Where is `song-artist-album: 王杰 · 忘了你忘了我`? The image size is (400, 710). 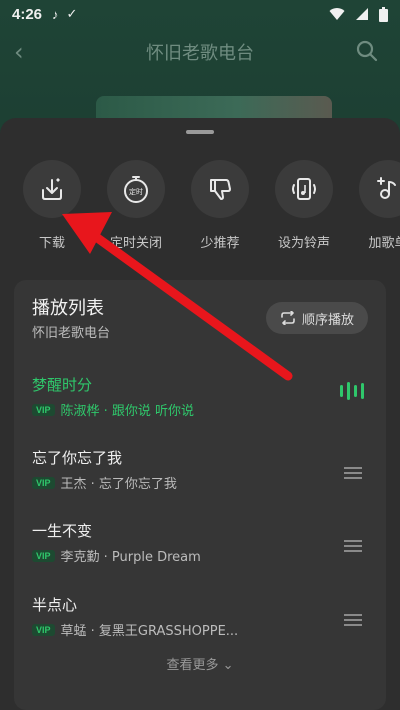 song-artist-album: 王杰 · 忘了你忘了我 is located at coordinates (118, 484).